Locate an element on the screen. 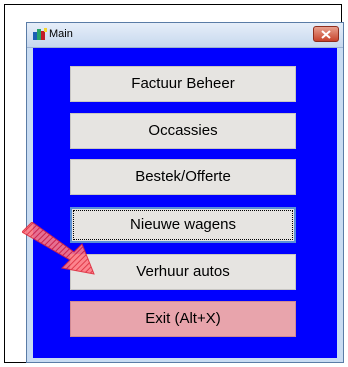 The width and height of the screenshot is (348, 367). occassies-button: Occassies is located at coordinates (183, 131).